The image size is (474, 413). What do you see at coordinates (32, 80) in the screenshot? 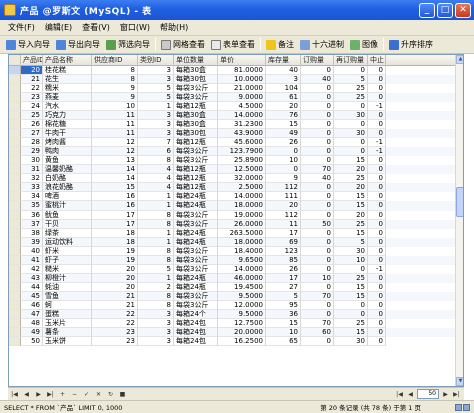
I see `table-cell: 21` at bounding box center [32, 80].